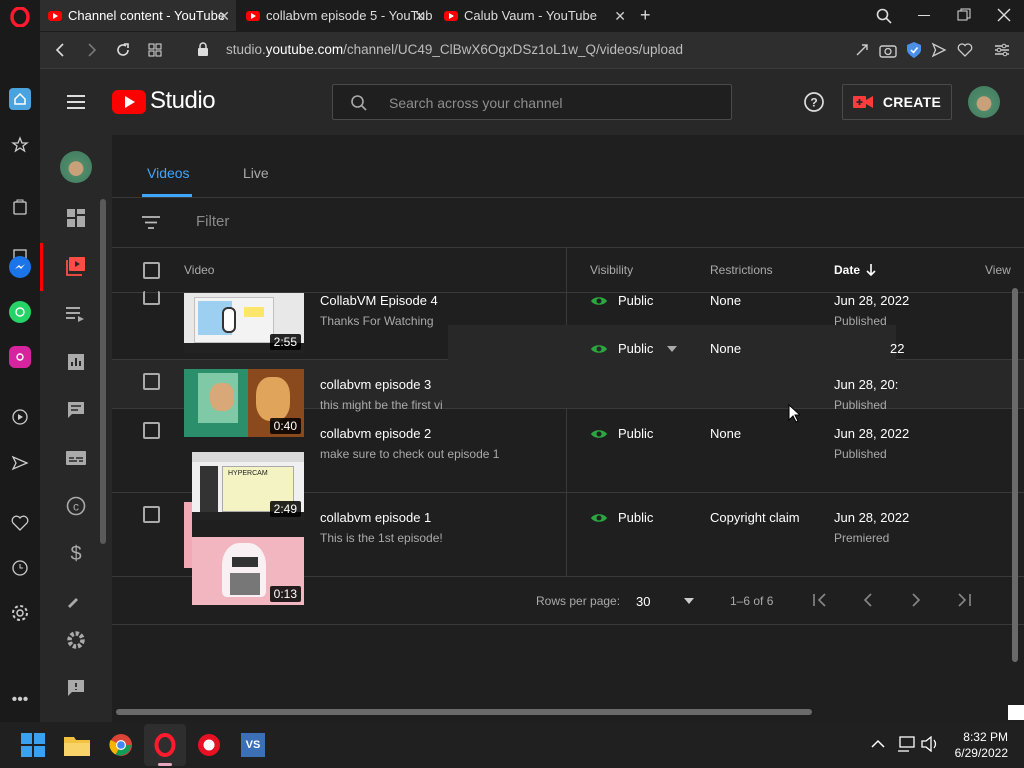  I want to click on playlists-icon, so click(76, 314).